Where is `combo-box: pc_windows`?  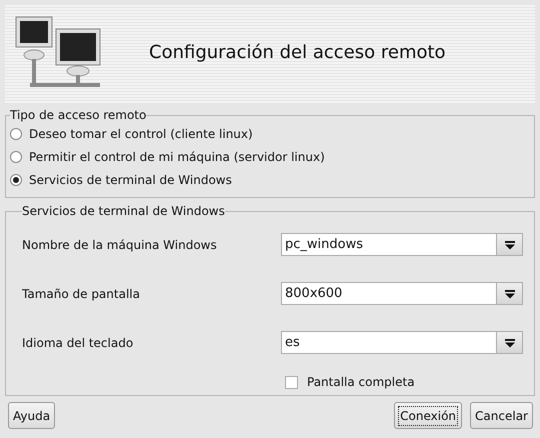 combo-box: pc_windows is located at coordinates (402, 244).